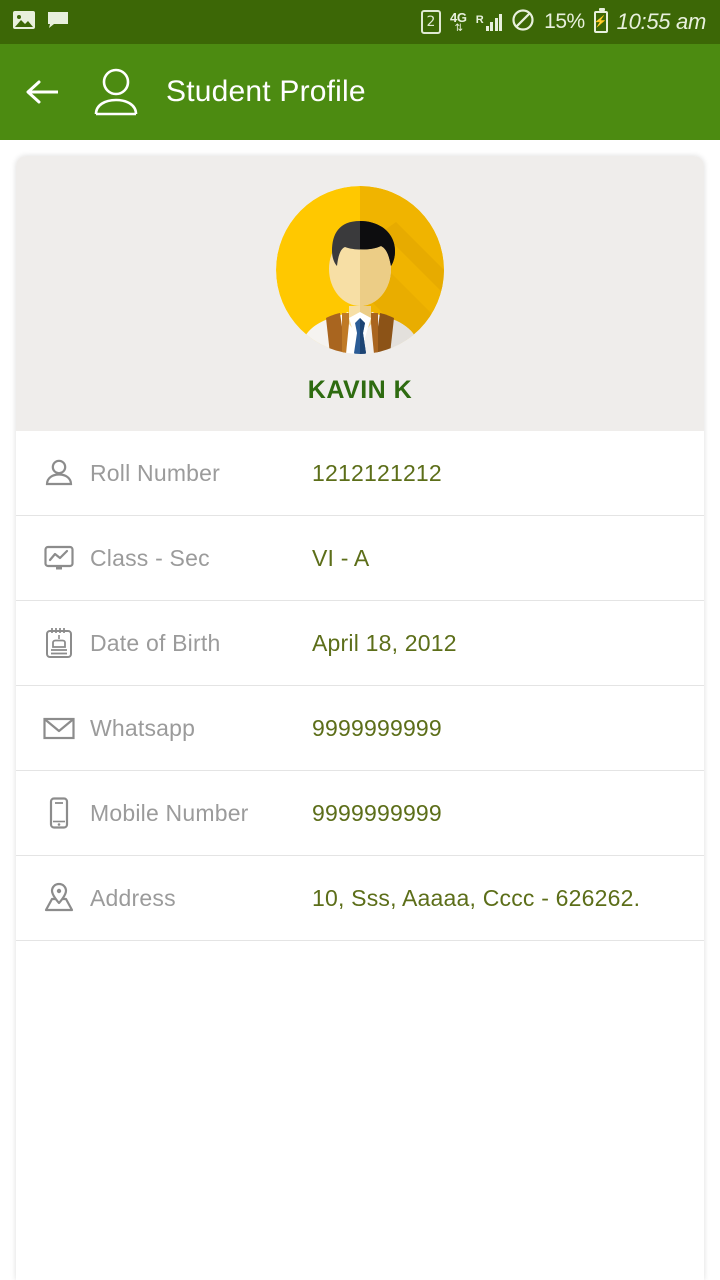 The height and width of the screenshot is (1280, 720). Describe the element at coordinates (58, 22) in the screenshot. I see `message-icon` at that location.